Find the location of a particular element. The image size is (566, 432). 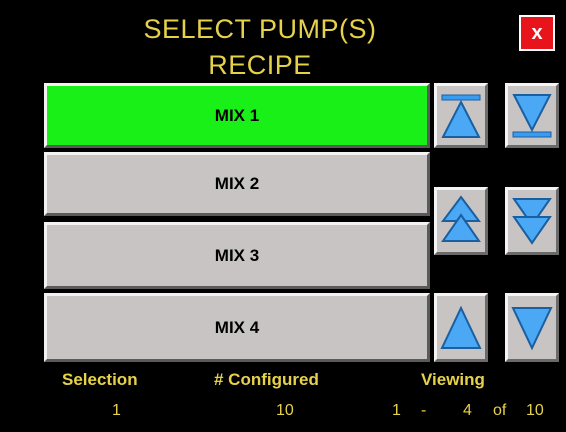

viewing-from: 1 is located at coordinates (396, 410).